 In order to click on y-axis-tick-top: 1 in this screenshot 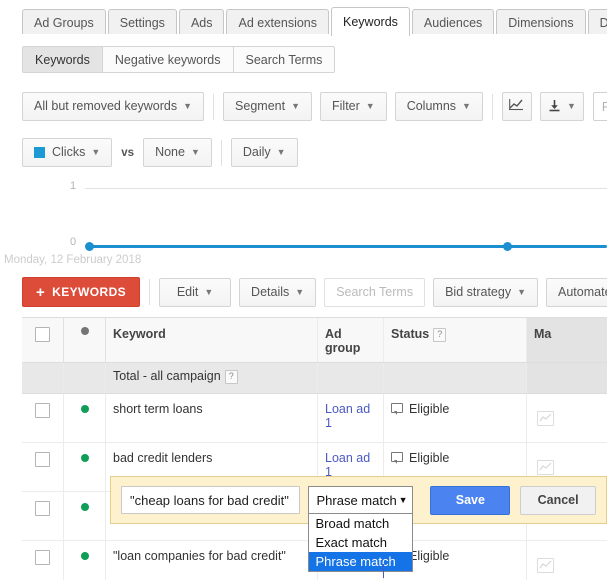, I will do `click(73, 186)`.